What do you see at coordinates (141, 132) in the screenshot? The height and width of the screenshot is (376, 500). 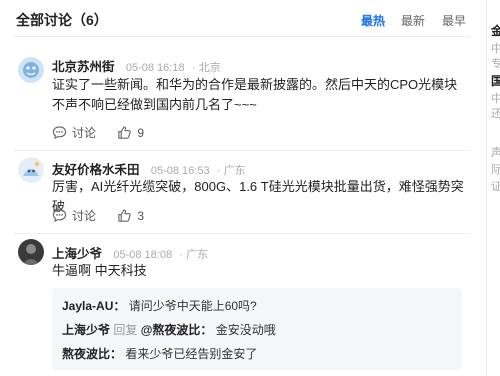 I see `like-count: 9` at bounding box center [141, 132].